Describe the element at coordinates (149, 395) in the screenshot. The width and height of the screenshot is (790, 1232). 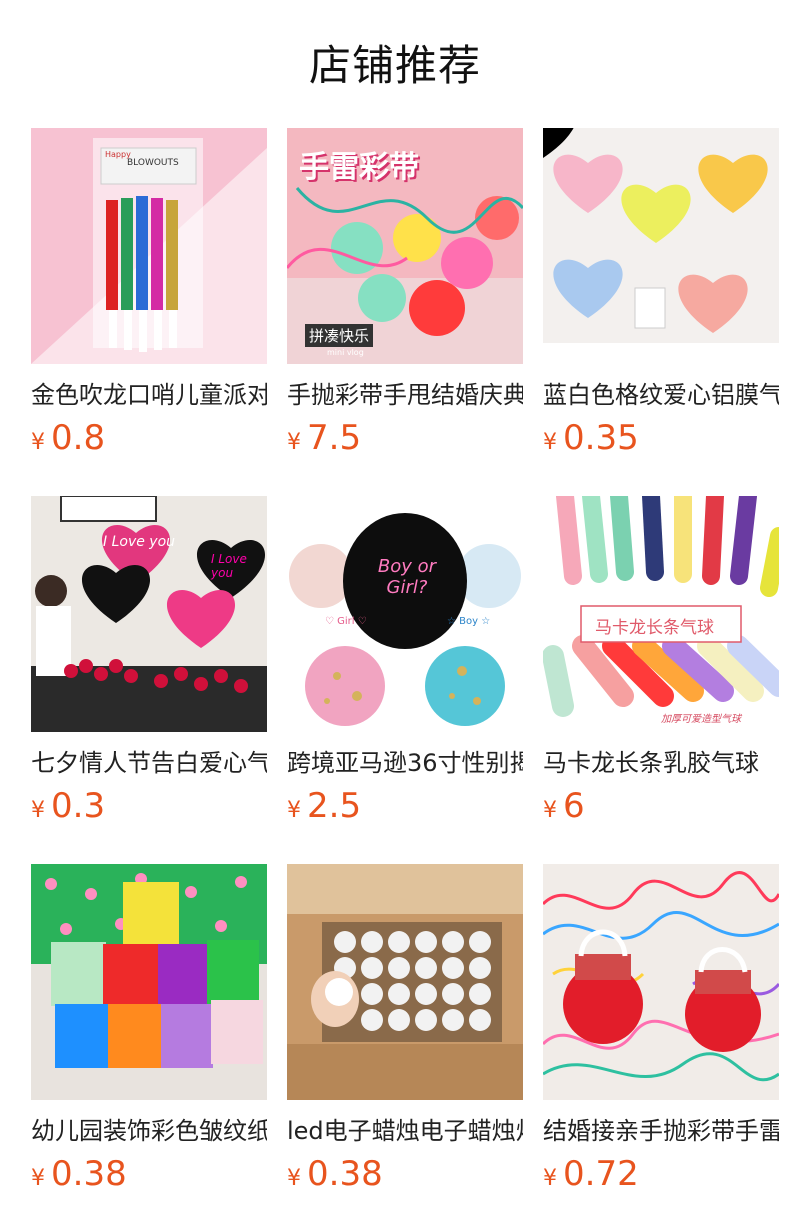
I see `product-name: 金色吹龙口哨儿童派对` at that location.